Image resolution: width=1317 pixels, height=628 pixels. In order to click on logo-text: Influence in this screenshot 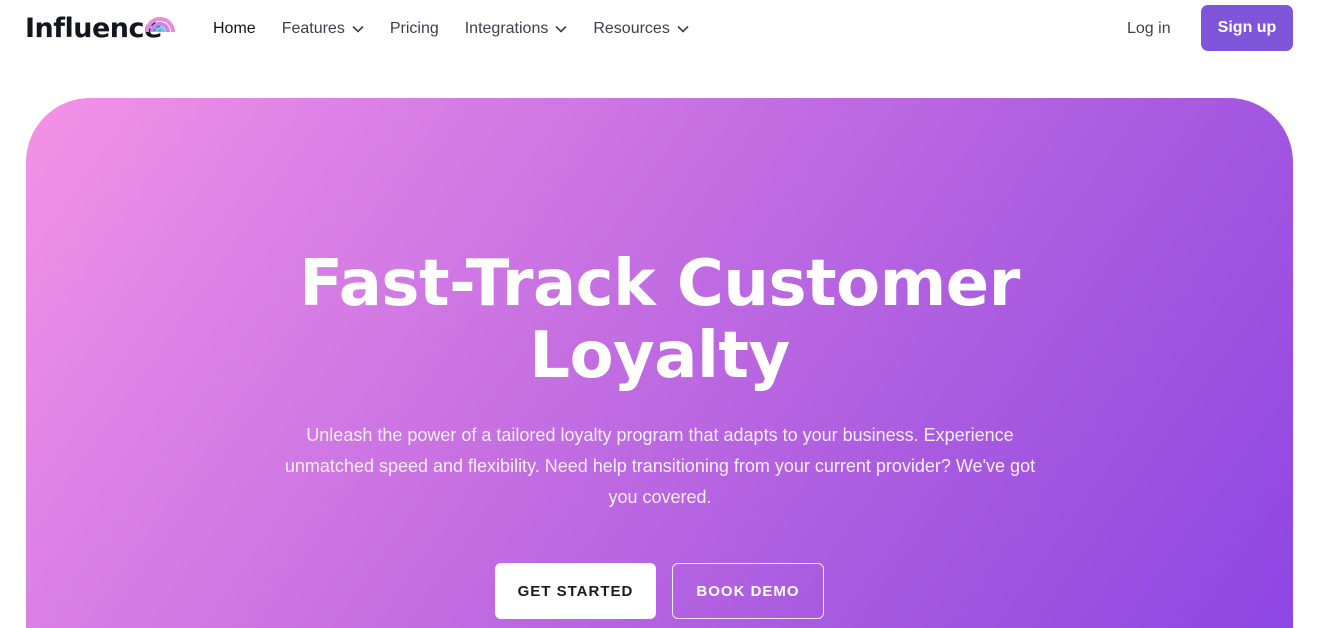, I will do `click(93, 28)`.